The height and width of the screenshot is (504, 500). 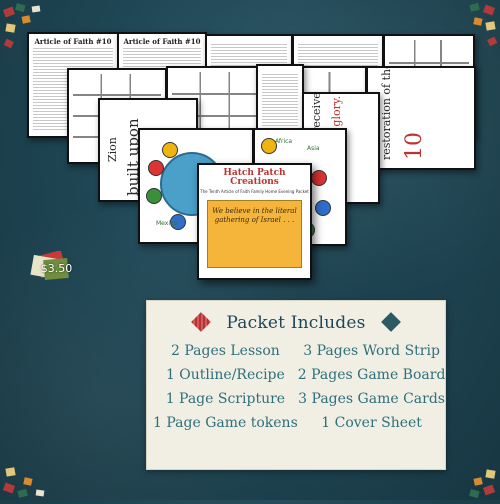 What do you see at coordinates (112, 149) in the screenshot?
I see `word-strip-a: Zion` at bounding box center [112, 149].